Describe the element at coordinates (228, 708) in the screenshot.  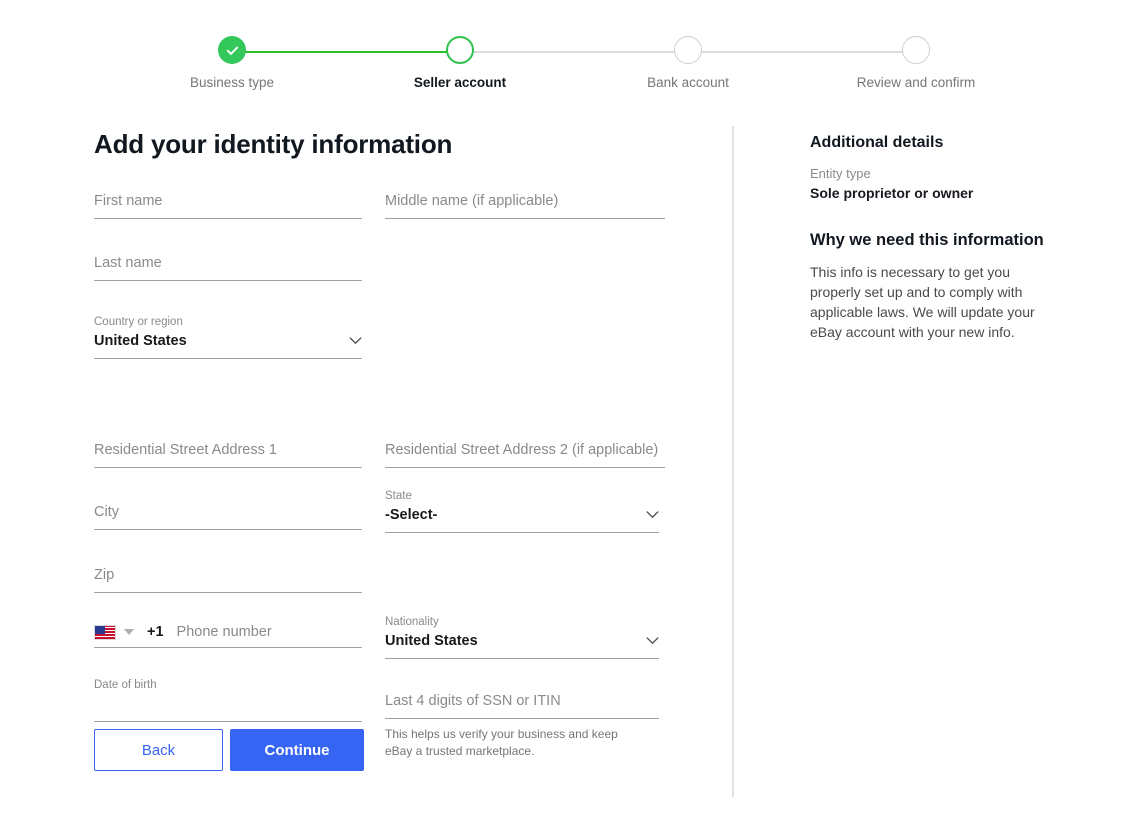
I see `dob-value` at that location.